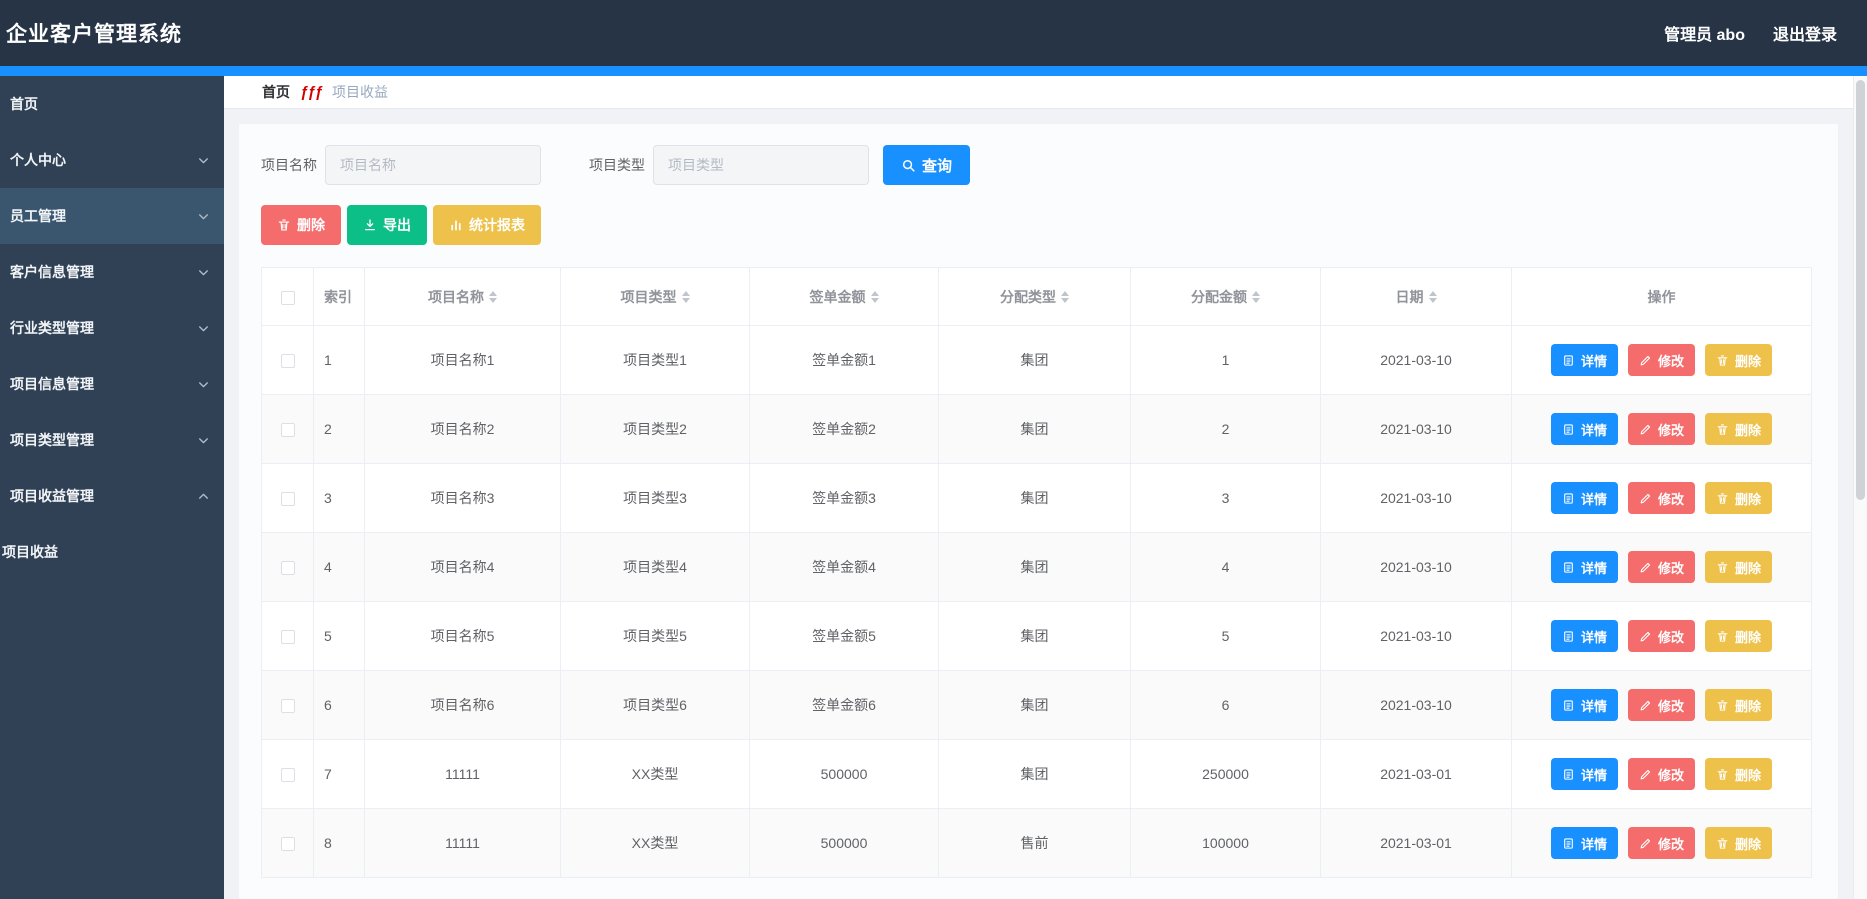 The width and height of the screenshot is (1867, 899). Describe the element at coordinates (844, 296) in the screenshot. I see `header-4: 签单金额` at that location.